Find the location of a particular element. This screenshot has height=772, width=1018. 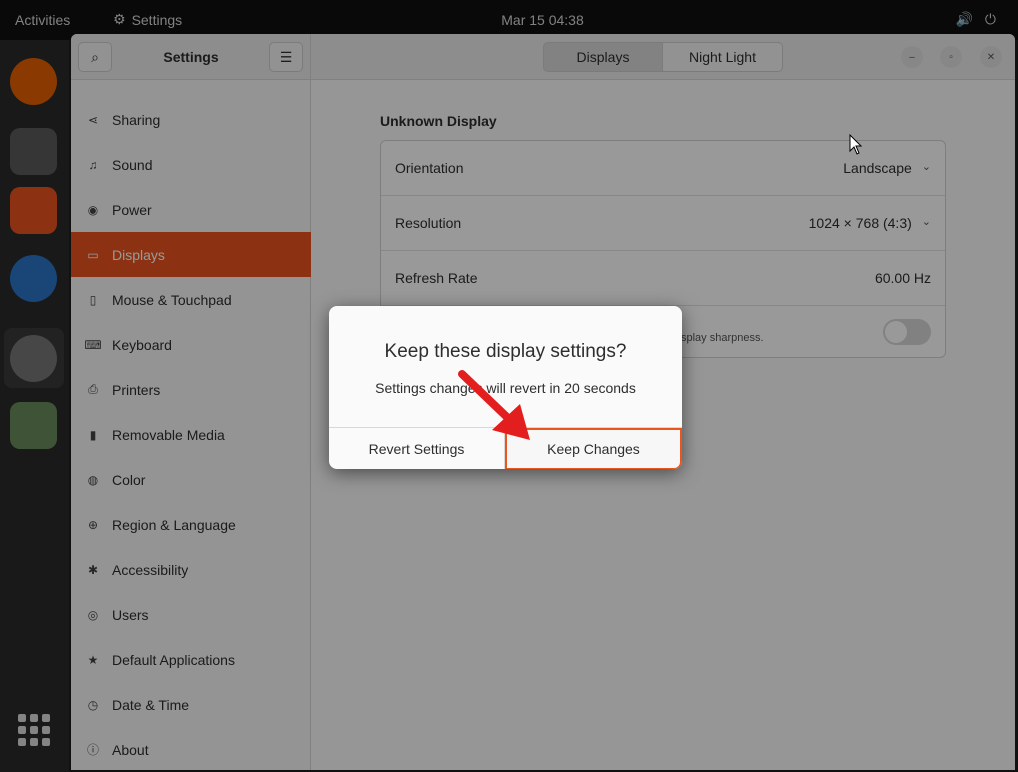

help-icon is located at coordinates (33, 278).